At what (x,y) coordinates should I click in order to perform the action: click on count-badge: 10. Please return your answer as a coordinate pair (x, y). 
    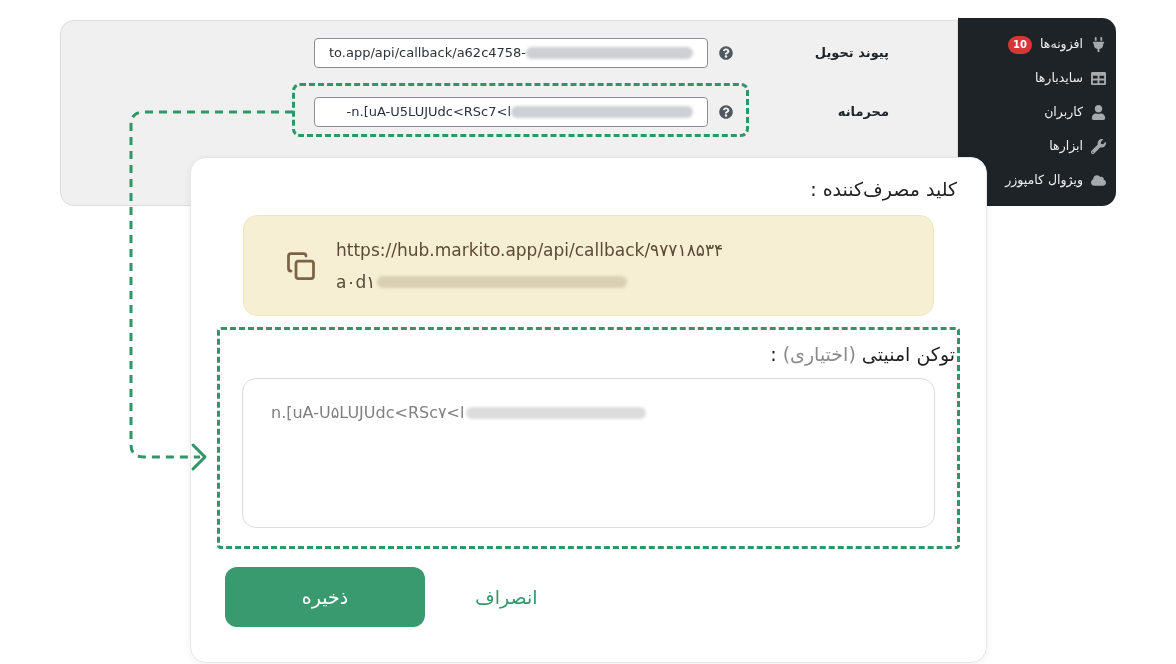
    Looking at the image, I should click on (1020, 44).